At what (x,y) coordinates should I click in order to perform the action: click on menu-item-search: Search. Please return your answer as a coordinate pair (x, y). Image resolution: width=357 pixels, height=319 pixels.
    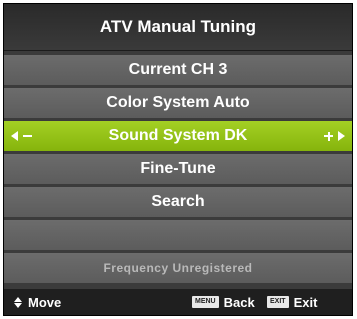
    Looking at the image, I should click on (178, 202).